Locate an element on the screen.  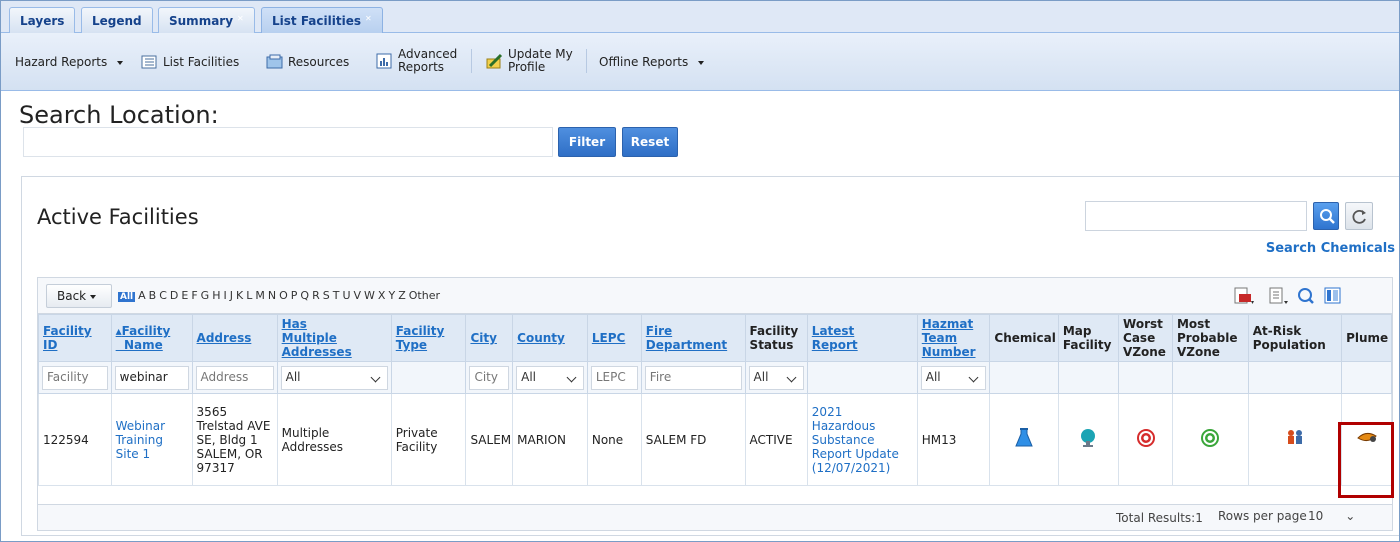
address-filter: Address is located at coordinates (234, 377).